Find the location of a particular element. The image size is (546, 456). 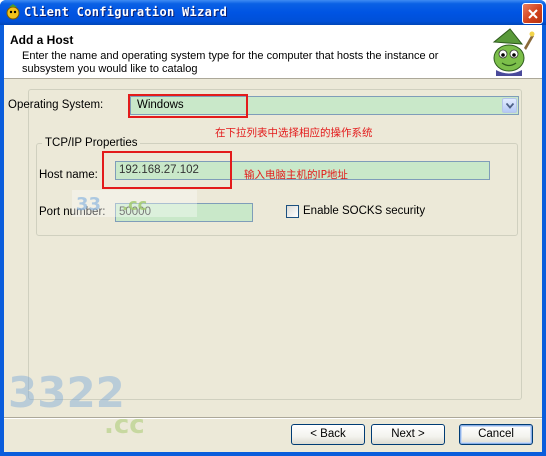

watermark-logo-top: 33 .cc is located at coordinates (134, 203).